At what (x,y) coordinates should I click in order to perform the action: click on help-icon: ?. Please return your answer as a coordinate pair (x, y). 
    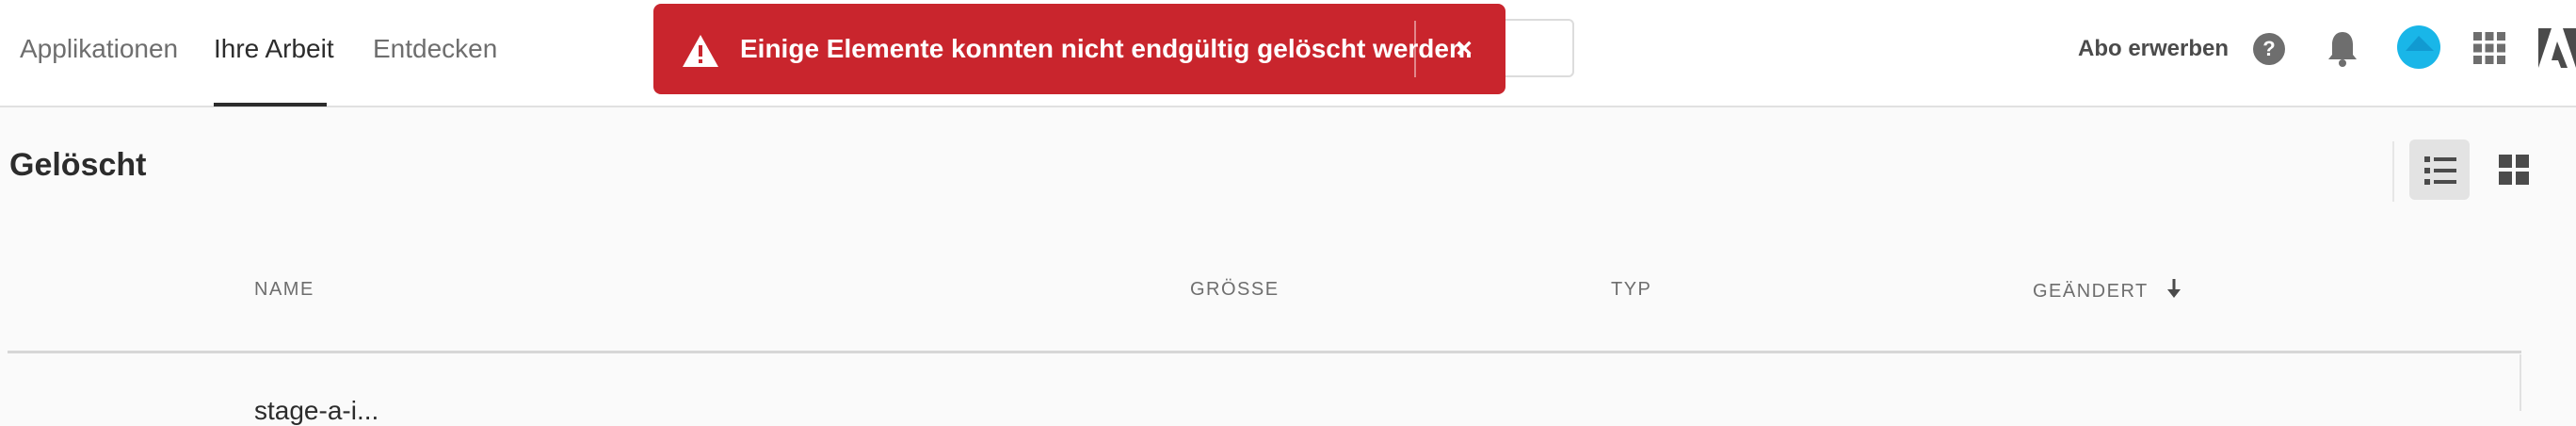
    Looking at the image, I should click on (2269, 49).